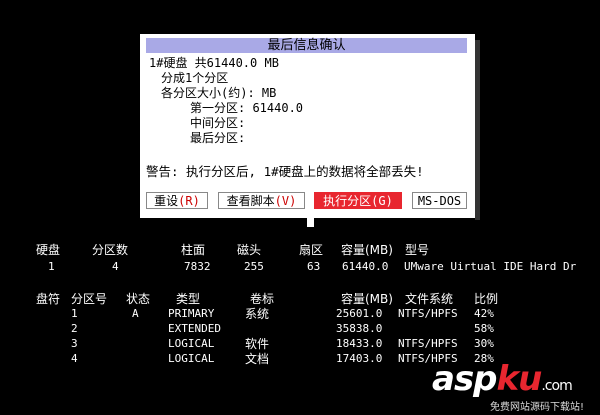  Describe the element at coordinates (347, 201) in the screenshot. I see `execute-partition-button-label: 执行分区` at that location.